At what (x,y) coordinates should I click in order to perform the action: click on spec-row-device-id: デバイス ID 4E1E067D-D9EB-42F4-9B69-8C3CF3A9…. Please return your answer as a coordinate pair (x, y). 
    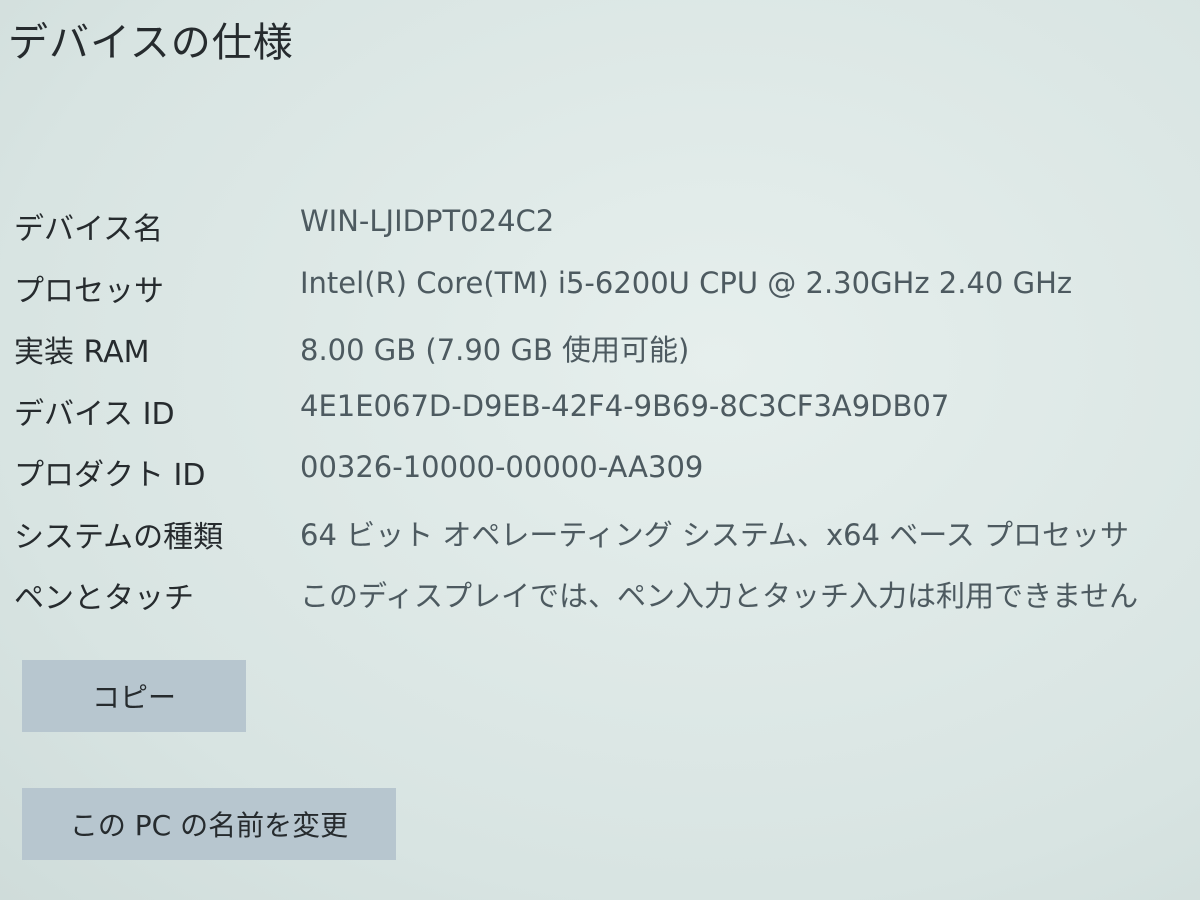
    Looking at the image, I should click on (604, 416).